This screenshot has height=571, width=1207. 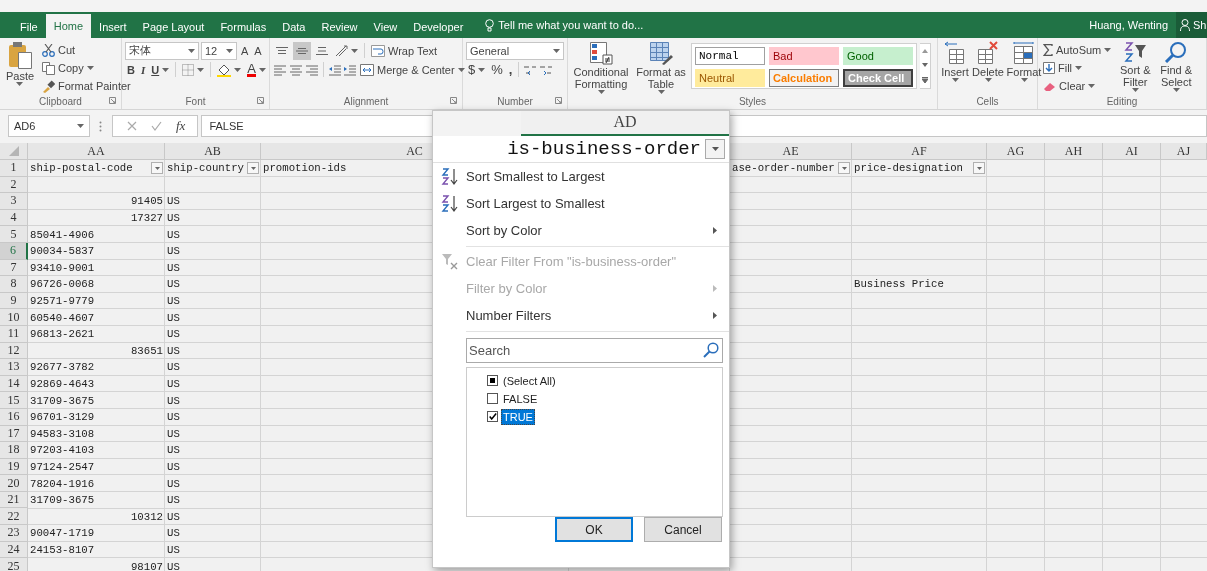 What do you see at coordinates (62, 268) in the screenshot?
I see `table-cell-text: 93410-9001` at bounding box center [62, 268].